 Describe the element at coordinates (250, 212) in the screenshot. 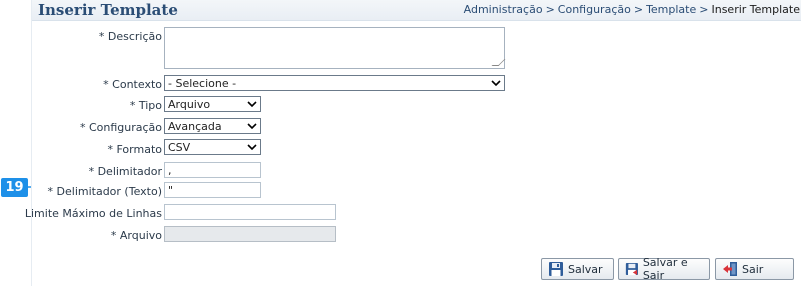

I see `limite-linhas-input` at that location.